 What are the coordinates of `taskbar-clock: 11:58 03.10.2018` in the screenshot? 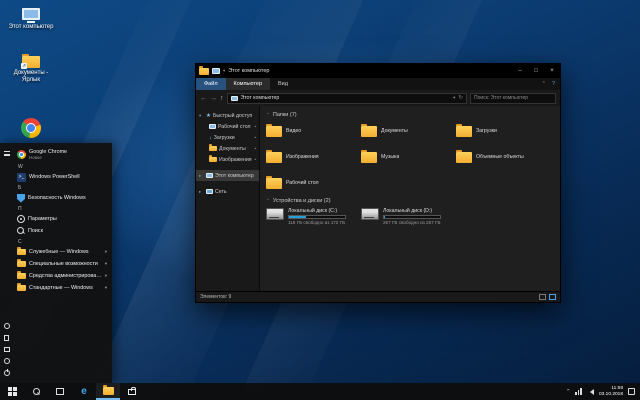 It's located at (611, 392).